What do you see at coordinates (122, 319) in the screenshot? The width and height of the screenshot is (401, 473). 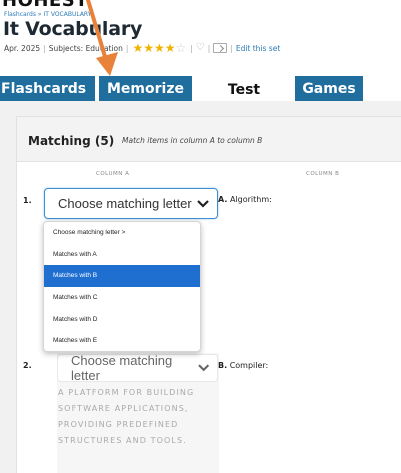 I see `dropdown-option: Matches with D` at bounding box center [122, 319].